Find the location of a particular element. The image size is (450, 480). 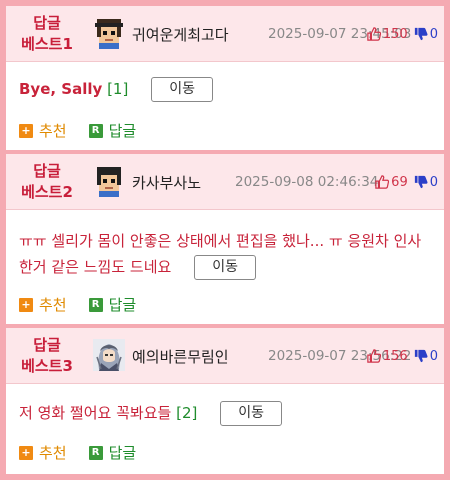

comment-text: 저 영화 쩔어요 꼭봐요들 is located at coordinates (95, 413).